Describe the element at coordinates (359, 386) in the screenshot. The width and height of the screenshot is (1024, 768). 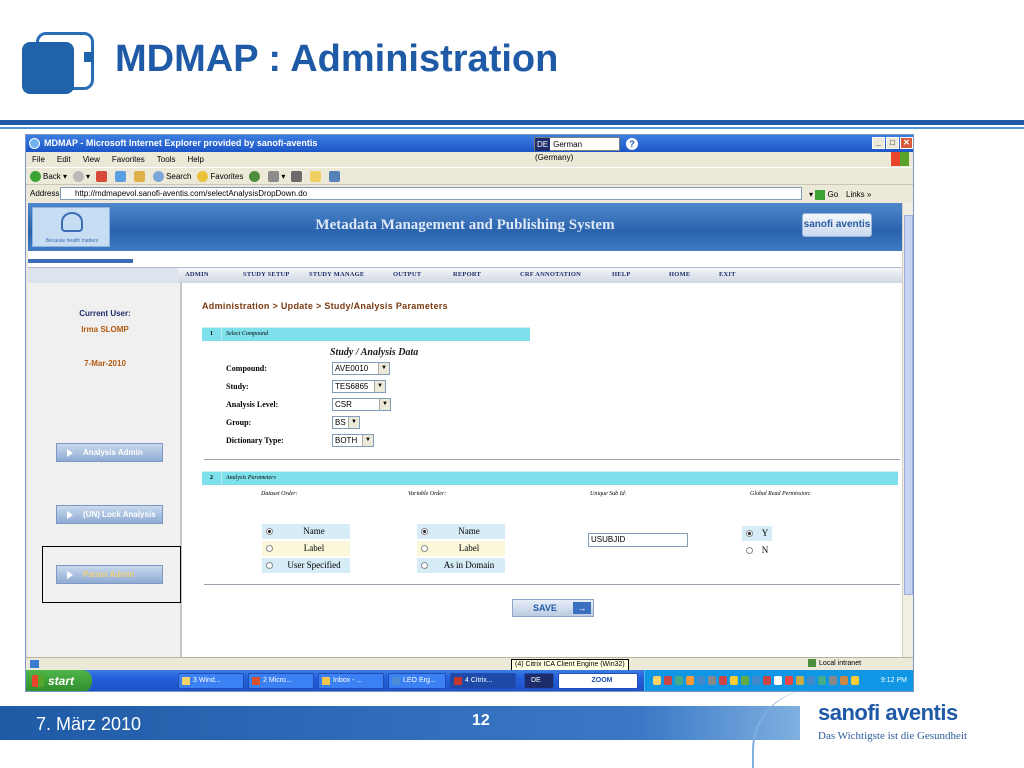
I see `study-select: TES6865 ▼` at that location.